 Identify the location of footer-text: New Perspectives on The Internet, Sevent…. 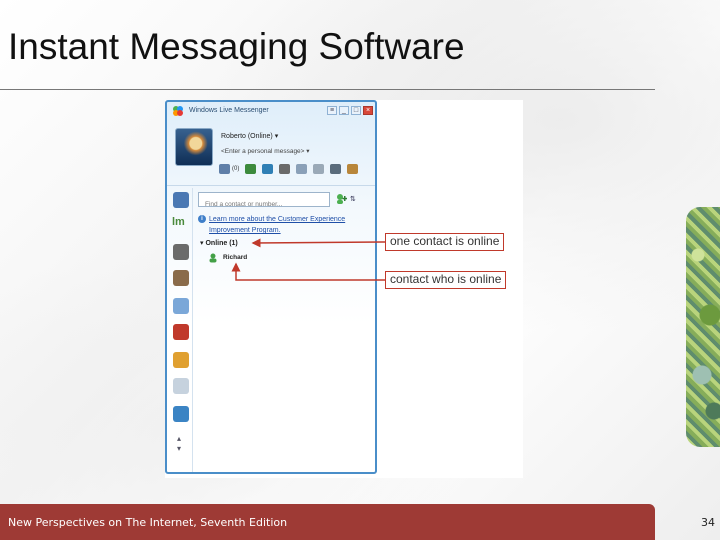
(148, 522).